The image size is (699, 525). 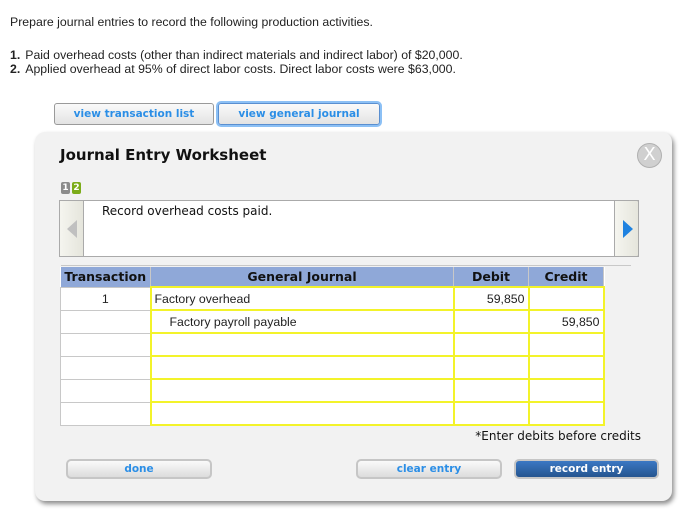 What do you see at coordinates (299, 114) in the screenshot?
I see `view-general-journal-button: view general journal` at bounding box center [299, 114].